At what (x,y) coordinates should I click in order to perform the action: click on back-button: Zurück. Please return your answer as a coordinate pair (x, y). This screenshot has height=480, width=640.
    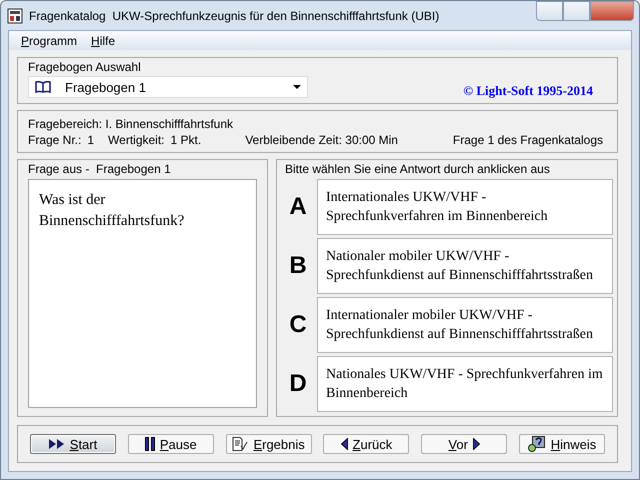
    Looking at the image, I should click on (366, 444).